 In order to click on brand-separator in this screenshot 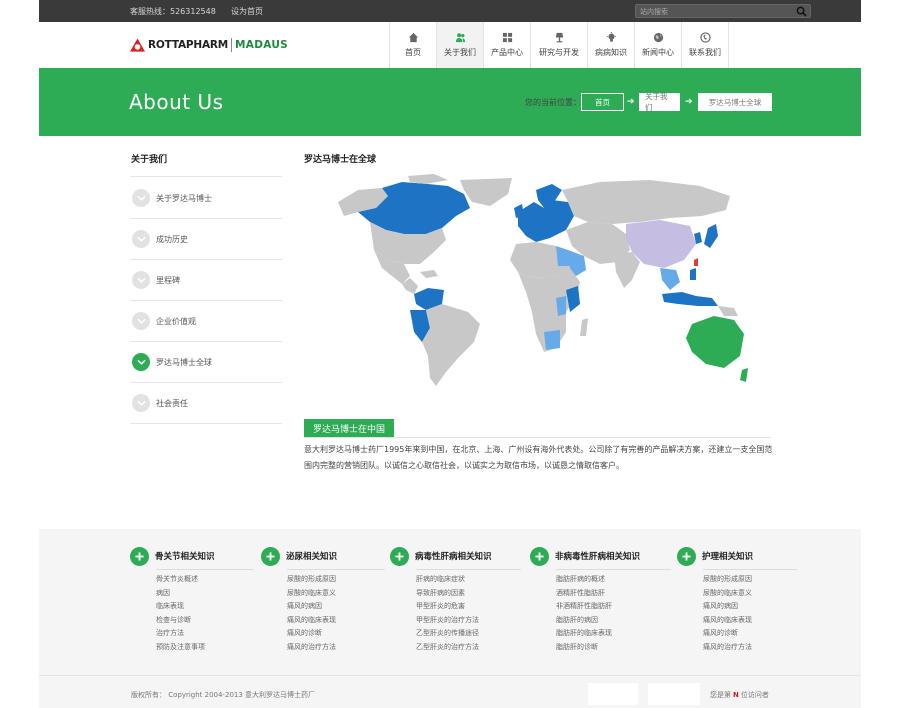, I will do `click(232, 45)`.